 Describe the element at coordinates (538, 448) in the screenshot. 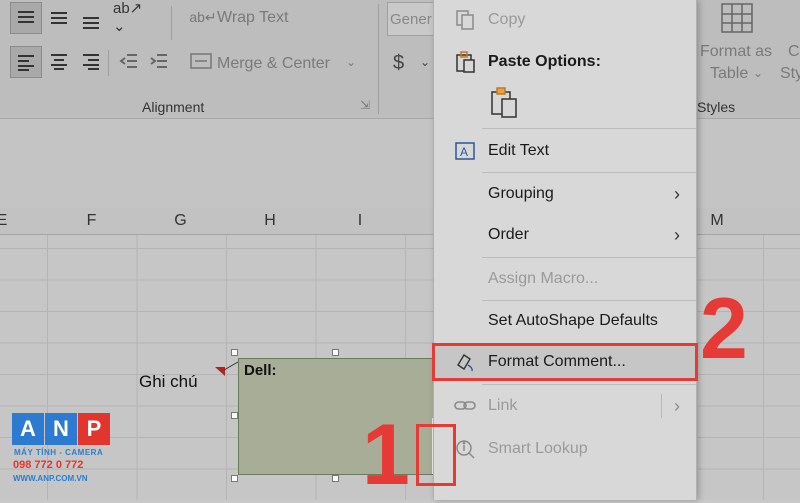

I see `menu-item-label: Smart Lookup` at that location.